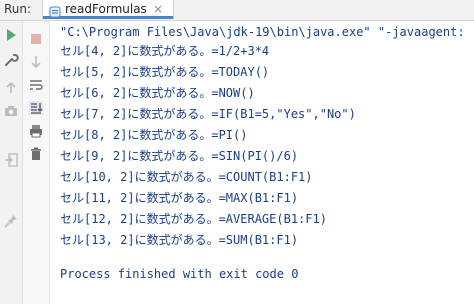  I want to click on tab-readformulas: readFormulas ×, so click(108, 9).